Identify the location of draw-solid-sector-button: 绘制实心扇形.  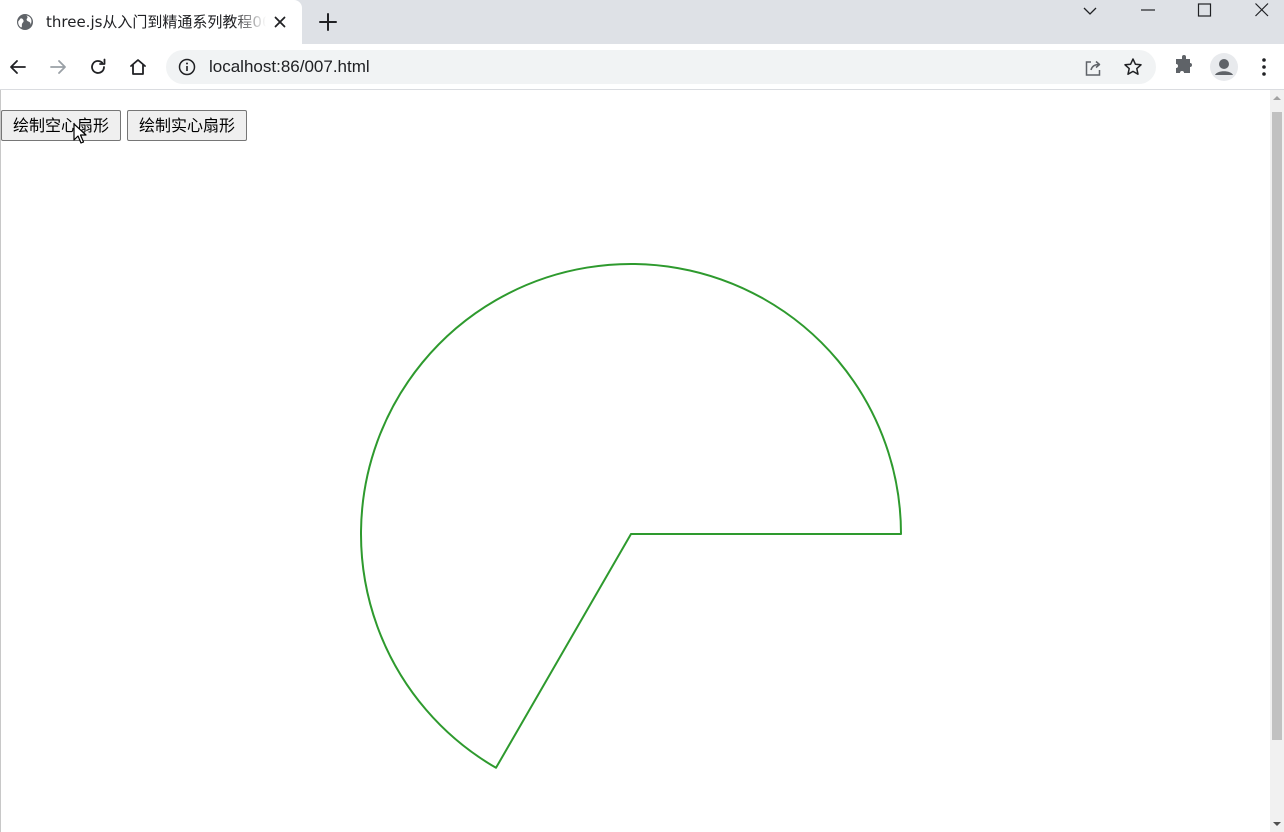
(187, 125).